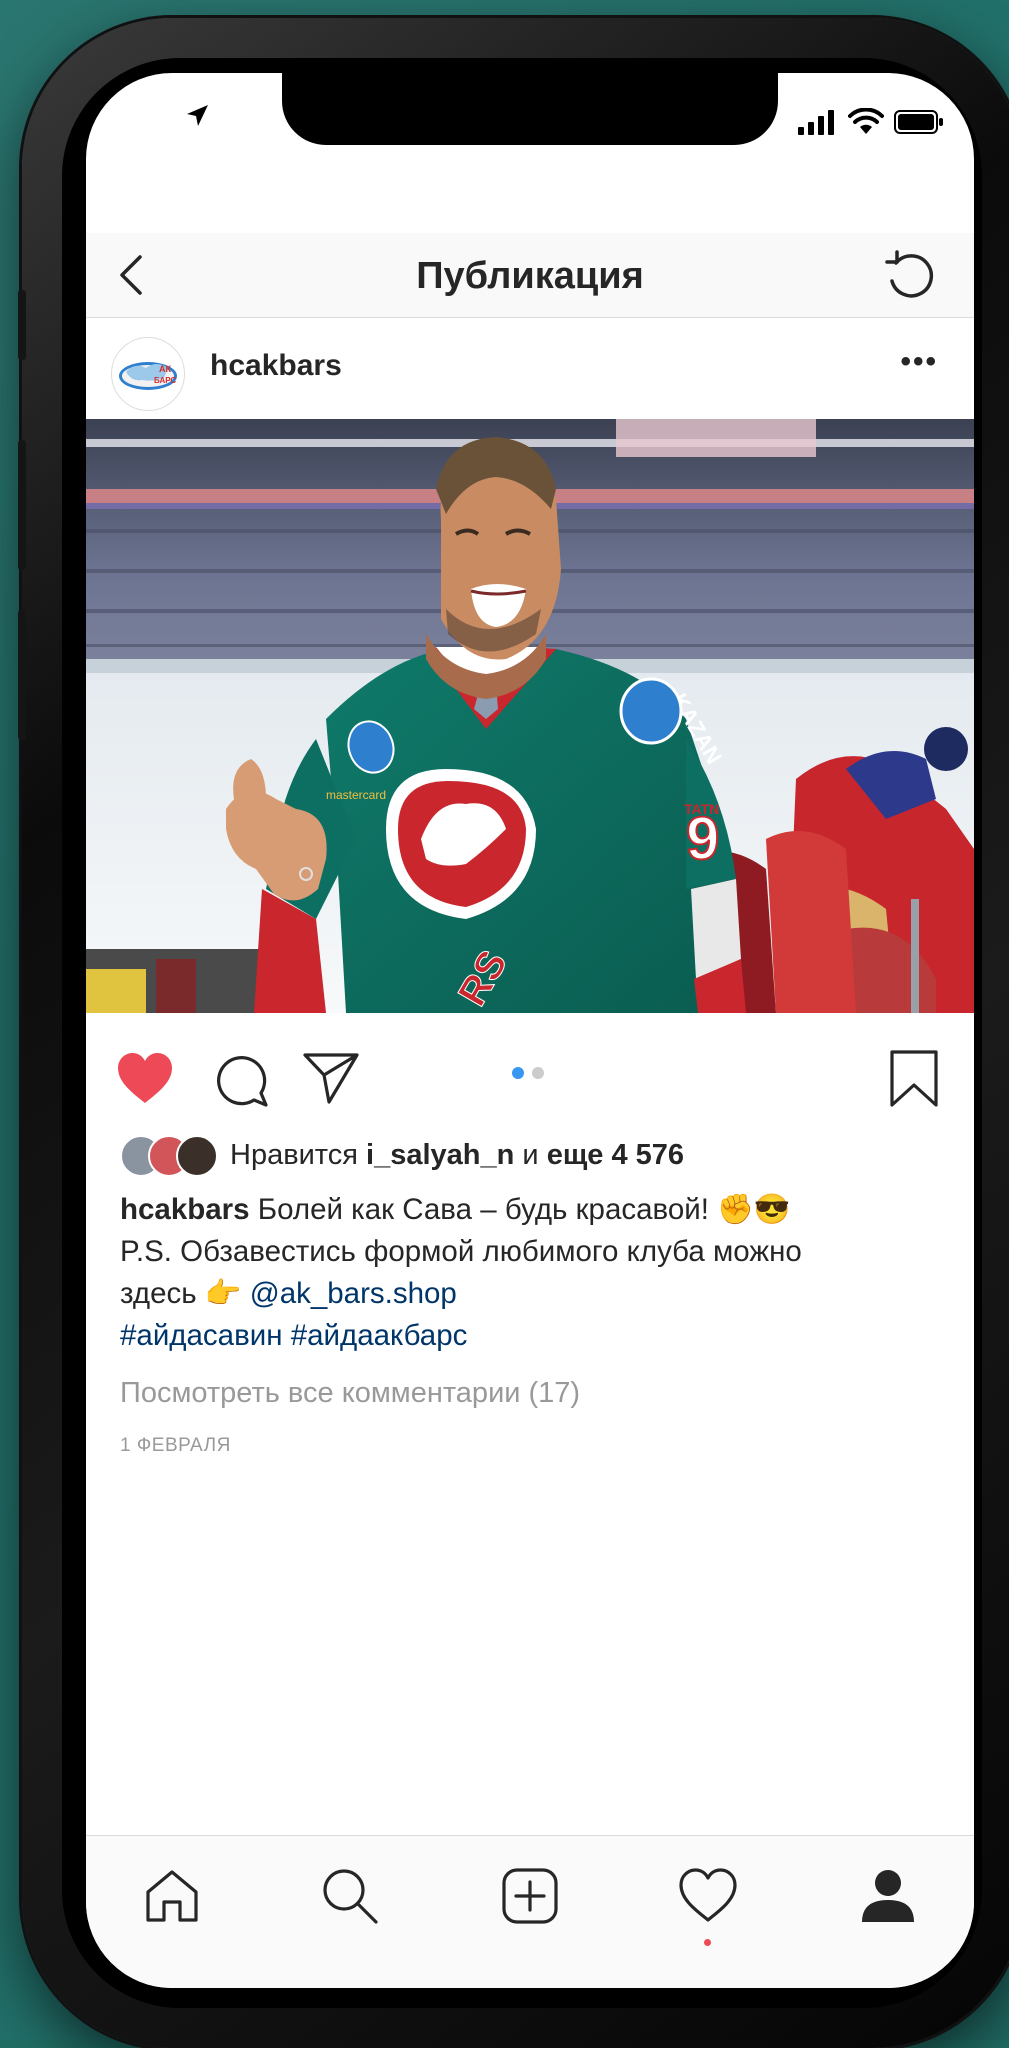  What do you see at coordinates (242, 1081) in the screenshot?
I see `comment-button` at bounding box center [242, 1081].